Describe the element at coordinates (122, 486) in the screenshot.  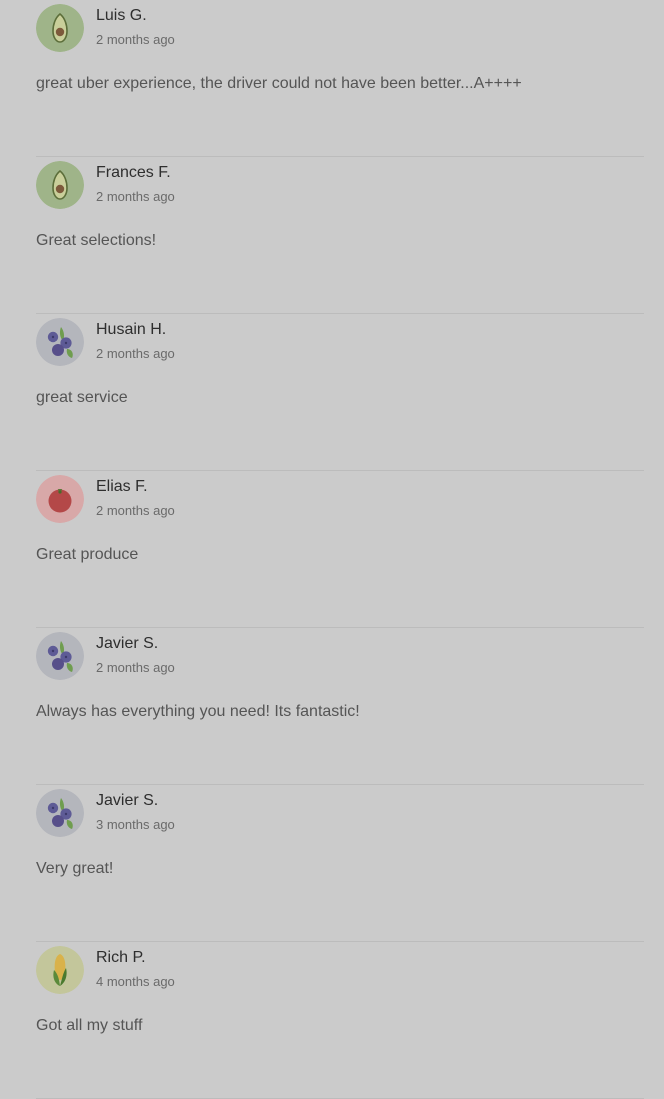
I see `reviewer-name: Elias F.` at that location.